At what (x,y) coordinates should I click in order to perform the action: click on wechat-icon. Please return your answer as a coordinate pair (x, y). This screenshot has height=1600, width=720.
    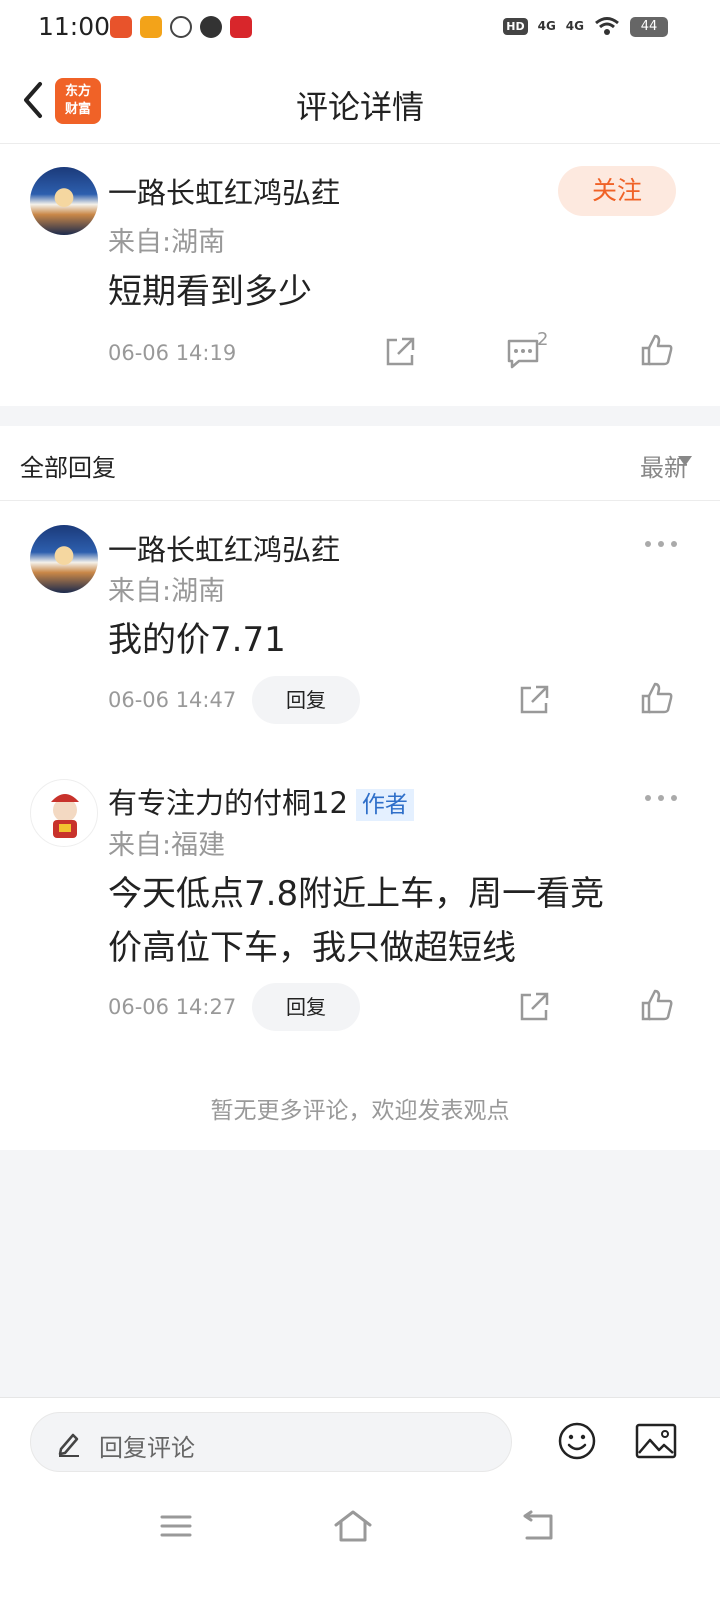
    Looking at the image, I should click on (181, 27).